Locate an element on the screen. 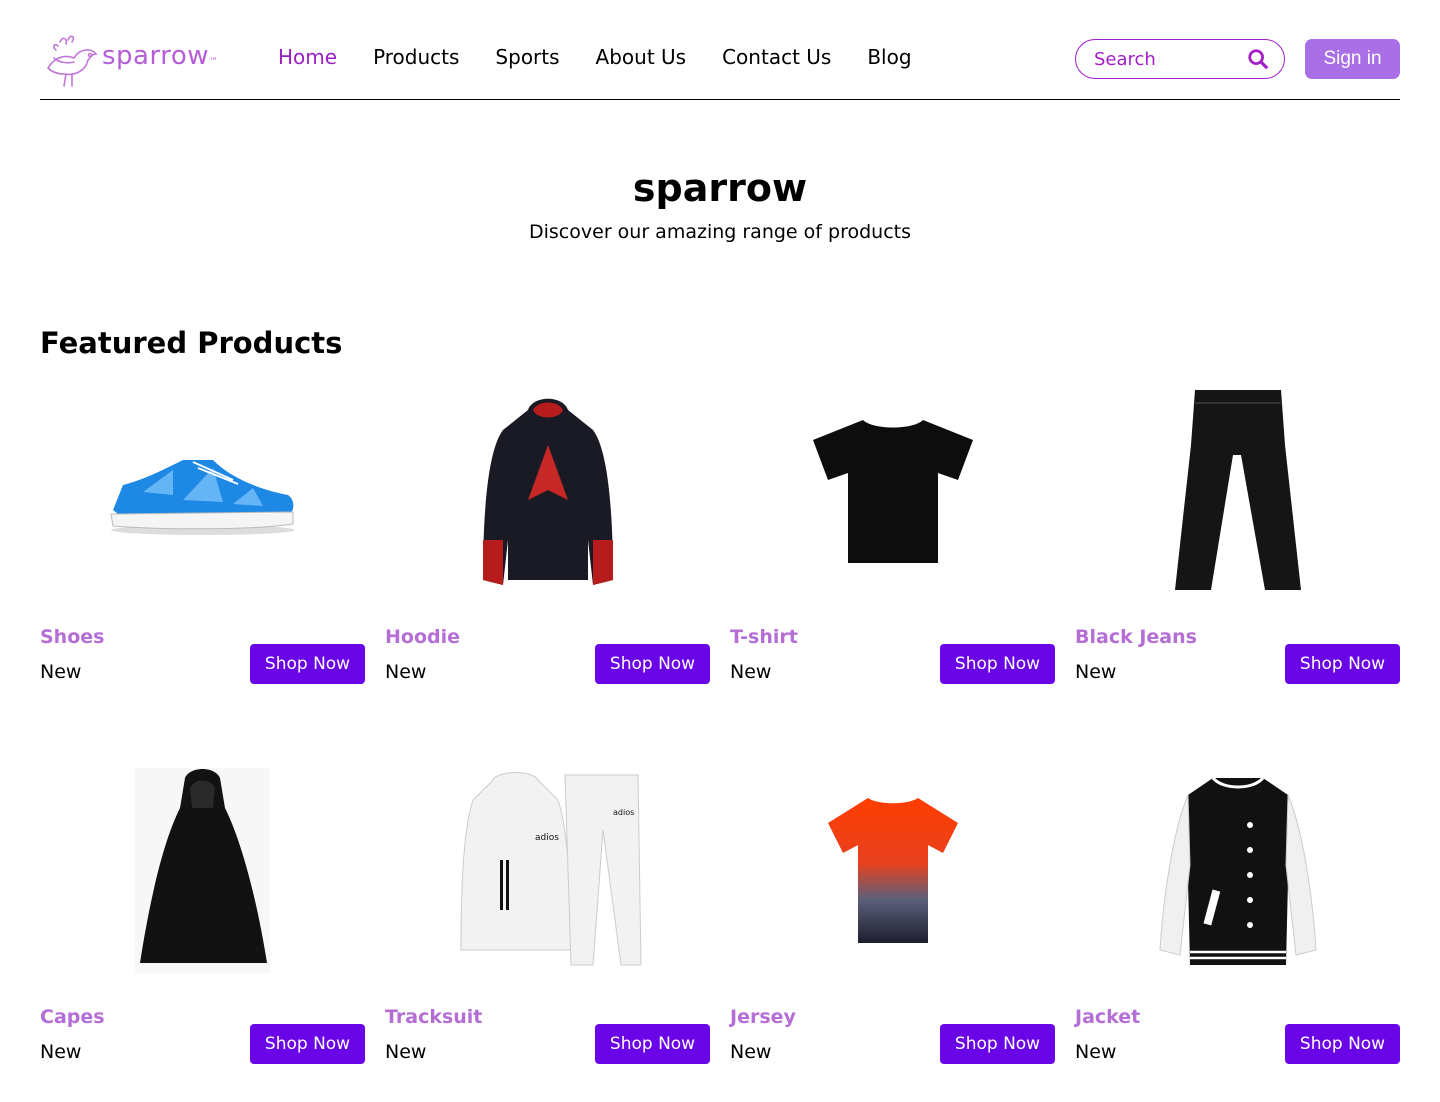  search-box is located at coordinates (1180, 59).